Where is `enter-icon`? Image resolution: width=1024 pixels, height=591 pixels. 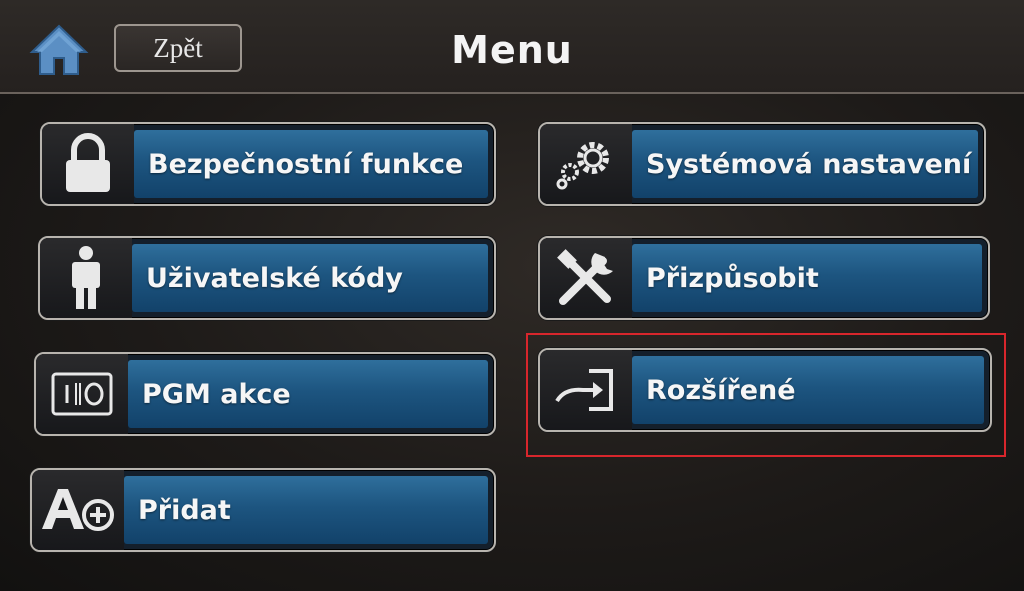
enter-icon is located at coordinates (584, 390).